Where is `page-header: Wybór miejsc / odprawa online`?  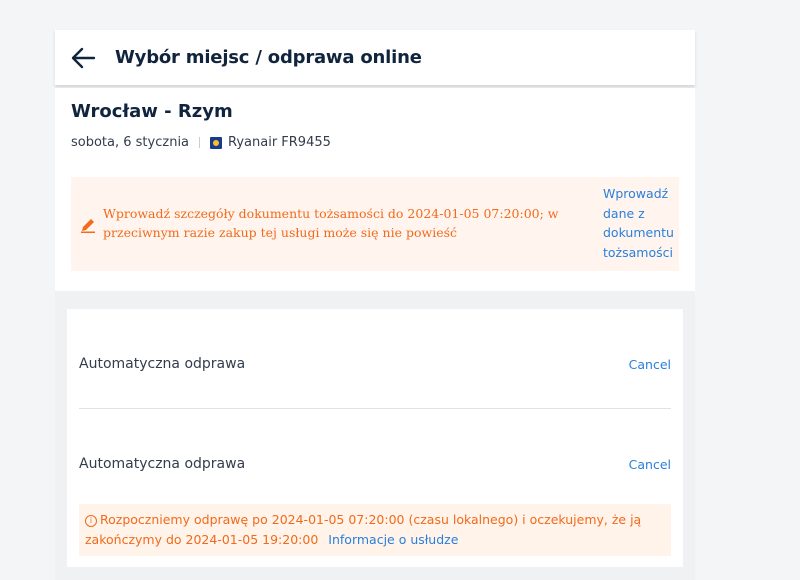
page-header: Wybór miejsc / odprawa online is located at coordinates (375, 57).